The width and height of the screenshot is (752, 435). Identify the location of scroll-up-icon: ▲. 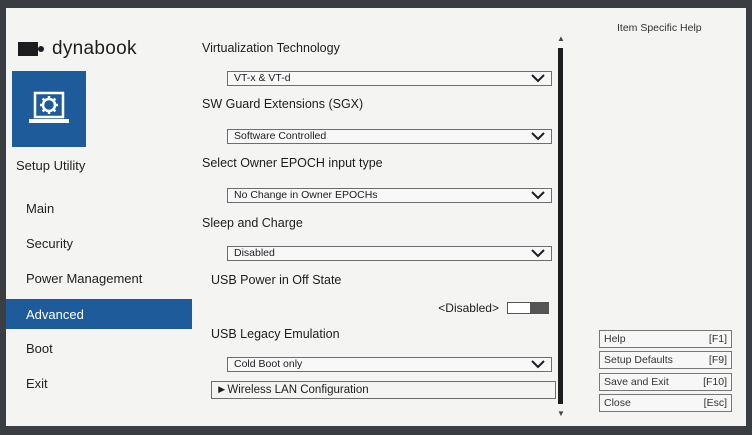
(561, 38).